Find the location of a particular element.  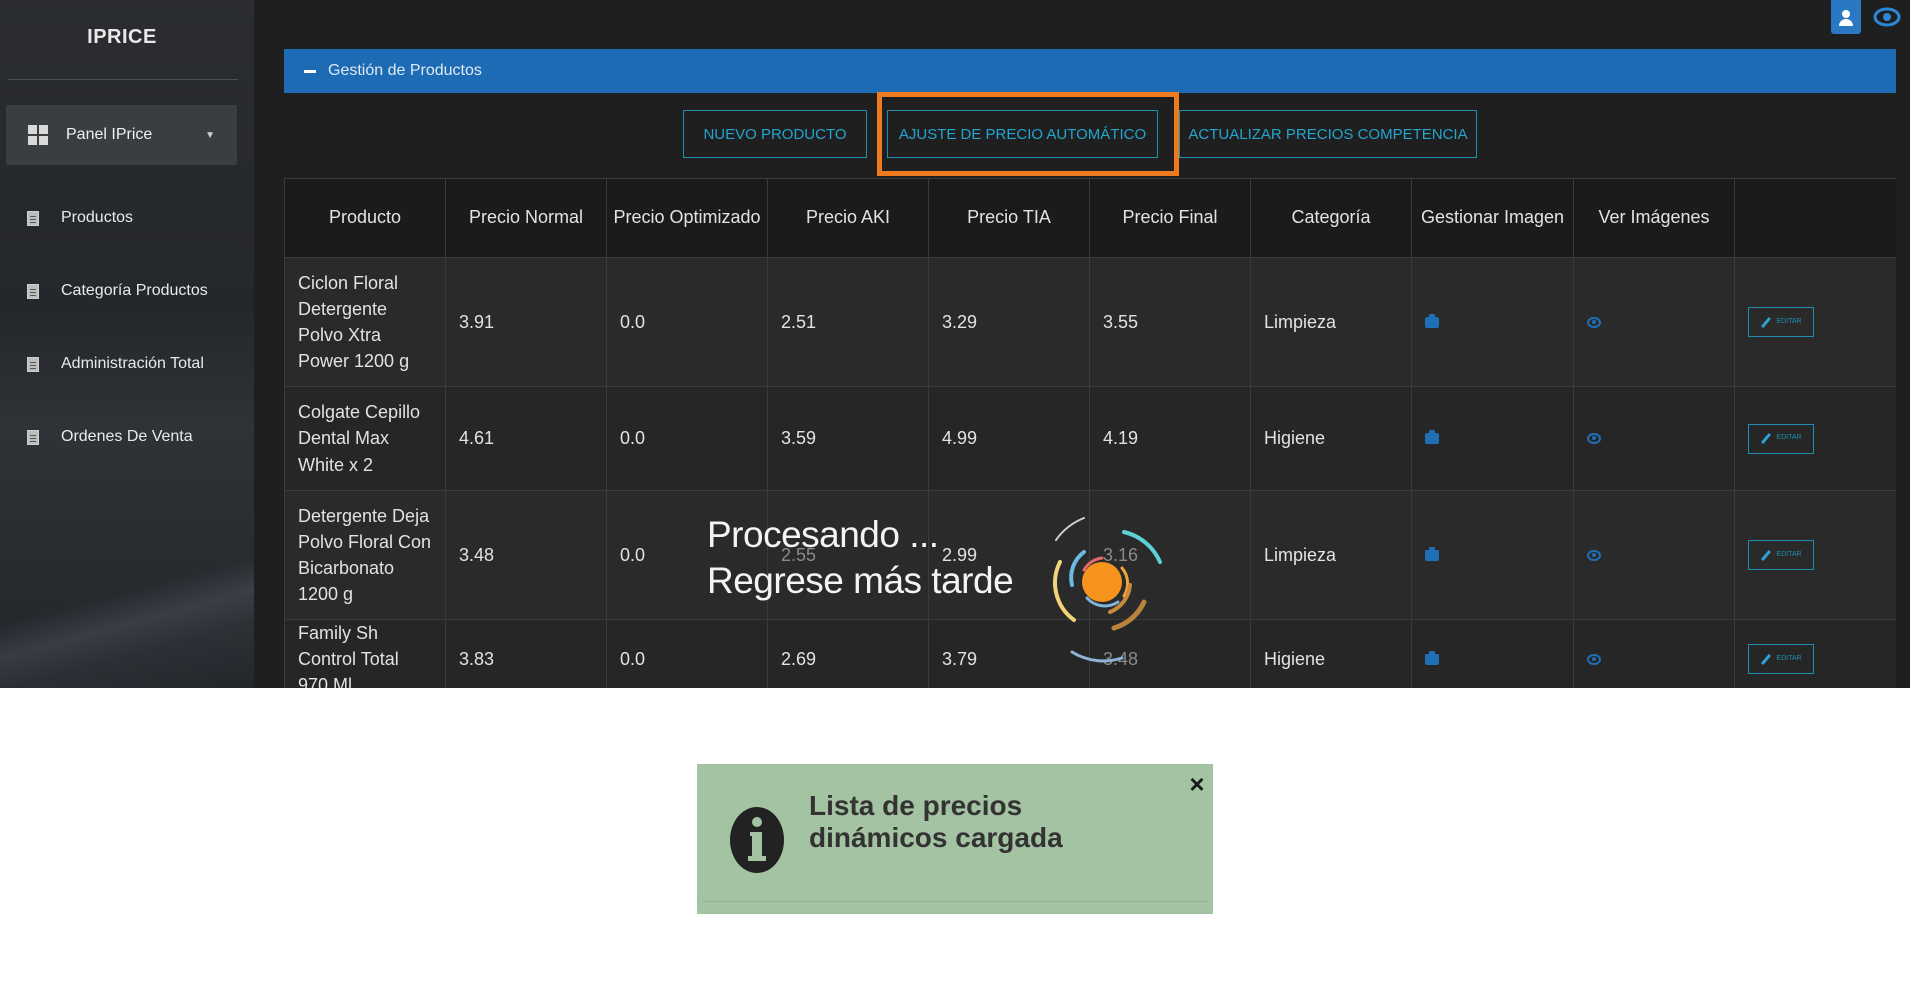

column-header: Gestionar Imagen is located at coordinates (1492, 218).